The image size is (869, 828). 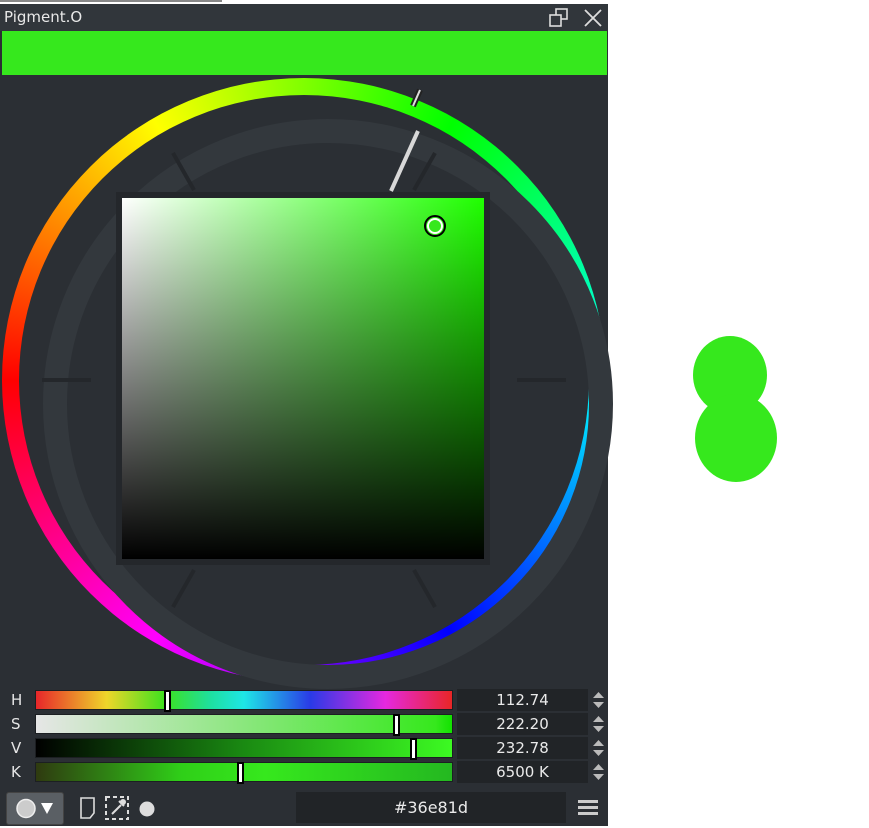 I want to click on slider-label: H, so click(x=17, y=700).